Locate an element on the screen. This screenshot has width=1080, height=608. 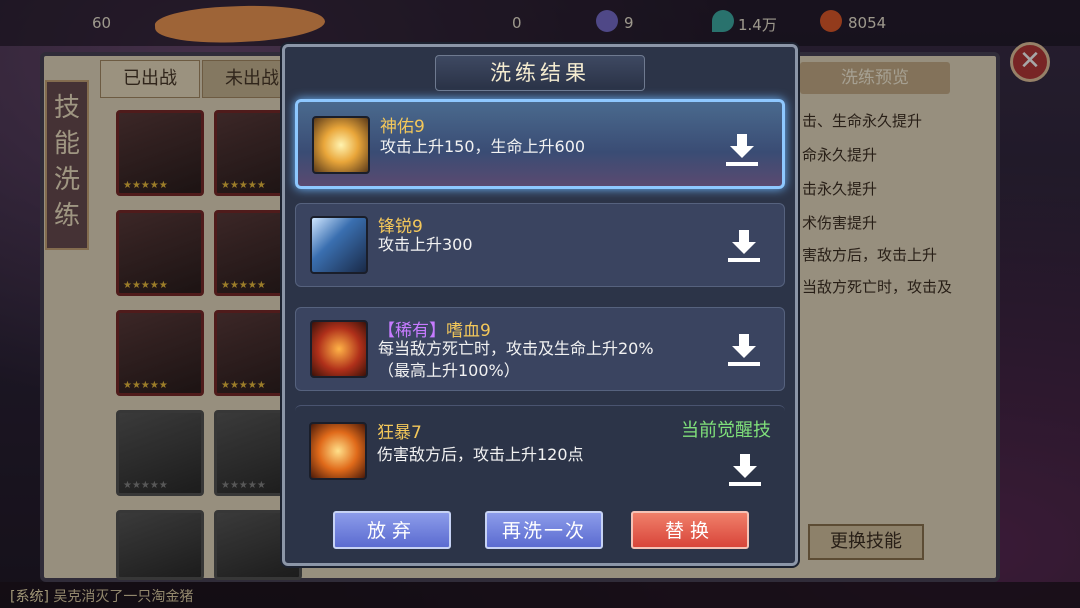
dialog-header: 洗练结果 is located at coordinates (540, 71).